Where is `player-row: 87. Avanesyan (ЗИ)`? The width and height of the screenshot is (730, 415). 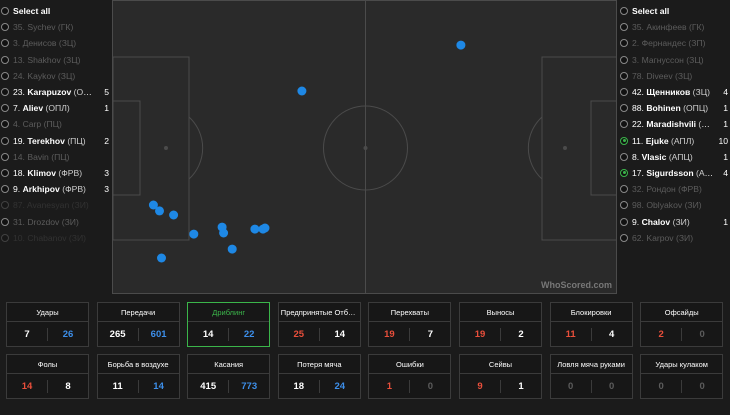
player-row: 87. Avanesyan (ЗИ) is located at coordinates (55, 205).